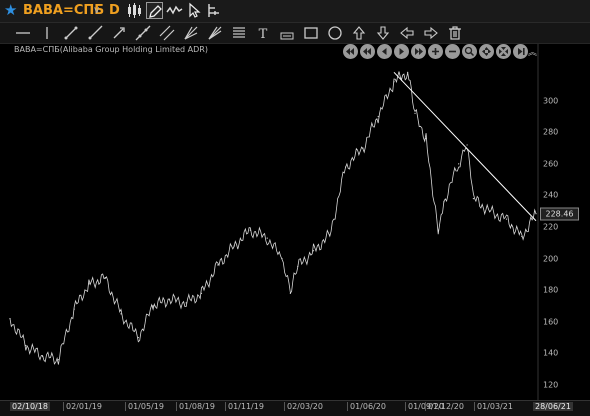 This screenshot has width=590, height=416. I want to click on chevron-double-up-icon: ︽, so click(532, 51).